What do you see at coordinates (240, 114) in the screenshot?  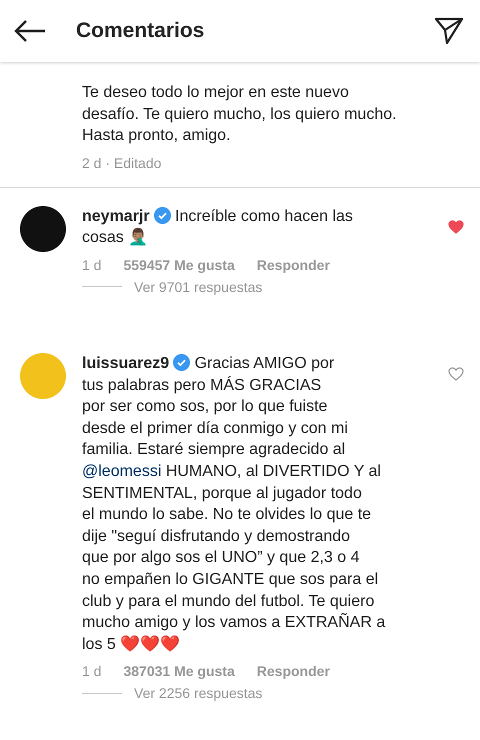 I see `caption-text: Te deseo todo lo mejor en este nuevo desafío. Te quiero mucho, los quiero mucho. Hasta pronto, amigo.` at bounding box center [240, 114].